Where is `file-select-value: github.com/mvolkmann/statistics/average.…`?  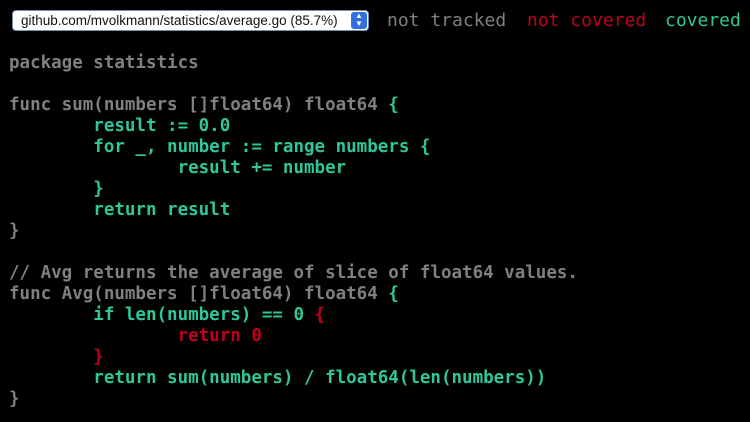 file-select-value: github.com/mvolkmann/statistics/average.… is located at coordinates (179, 20).